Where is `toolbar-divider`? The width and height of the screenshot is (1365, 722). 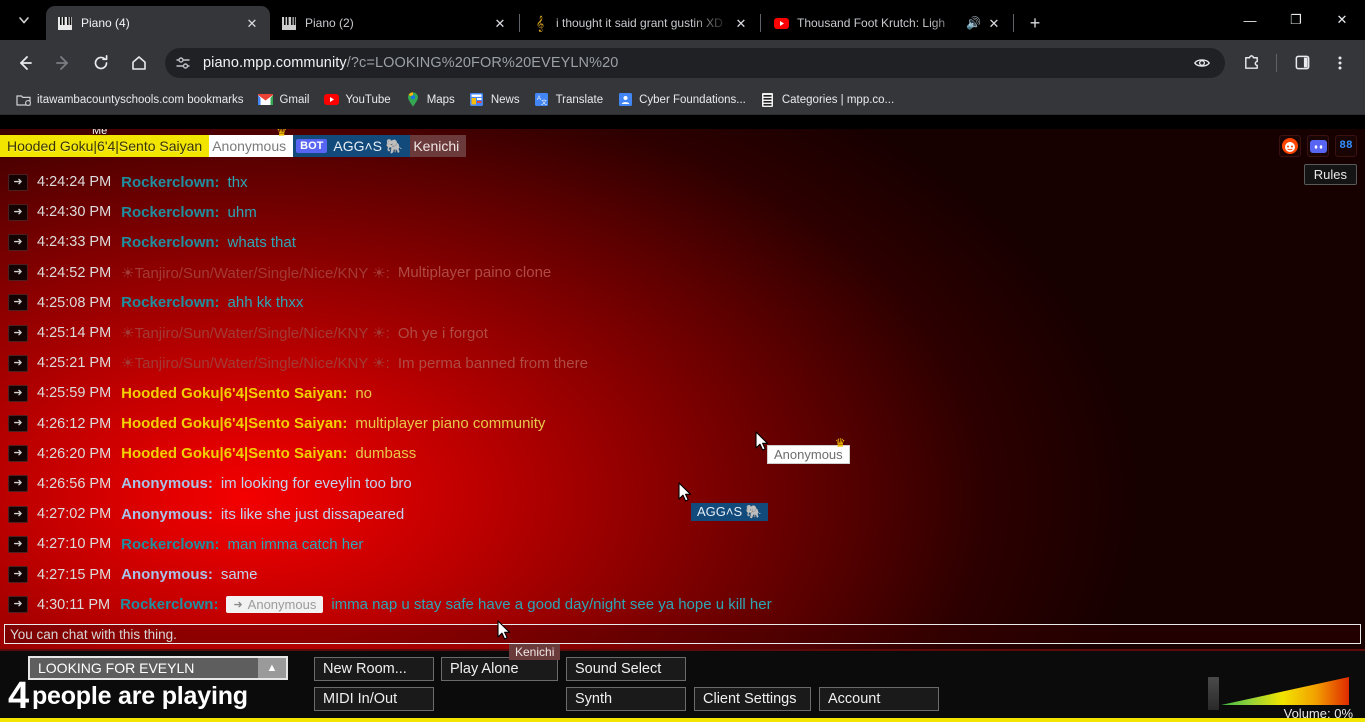
toolbar-divider is located at coordinates (1276, 62).